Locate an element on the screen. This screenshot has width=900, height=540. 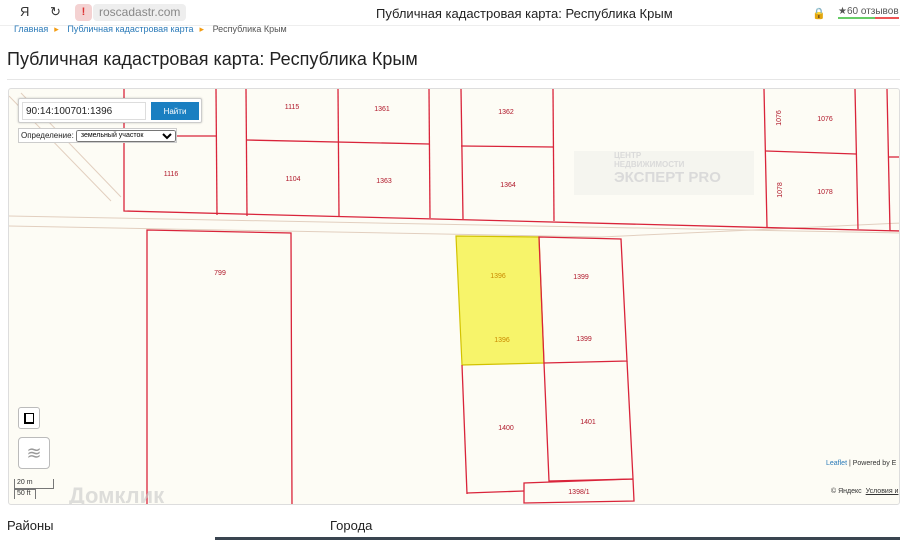
svg-text: 1116 is located at coordinates (171, 174).